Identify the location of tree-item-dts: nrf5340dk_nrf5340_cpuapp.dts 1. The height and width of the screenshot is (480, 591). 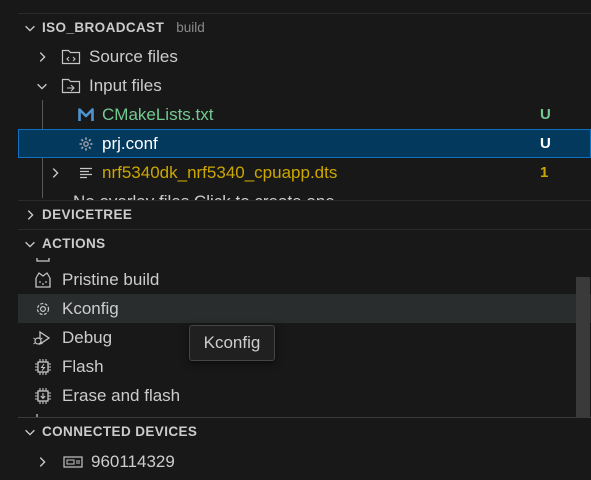
(304, 172).